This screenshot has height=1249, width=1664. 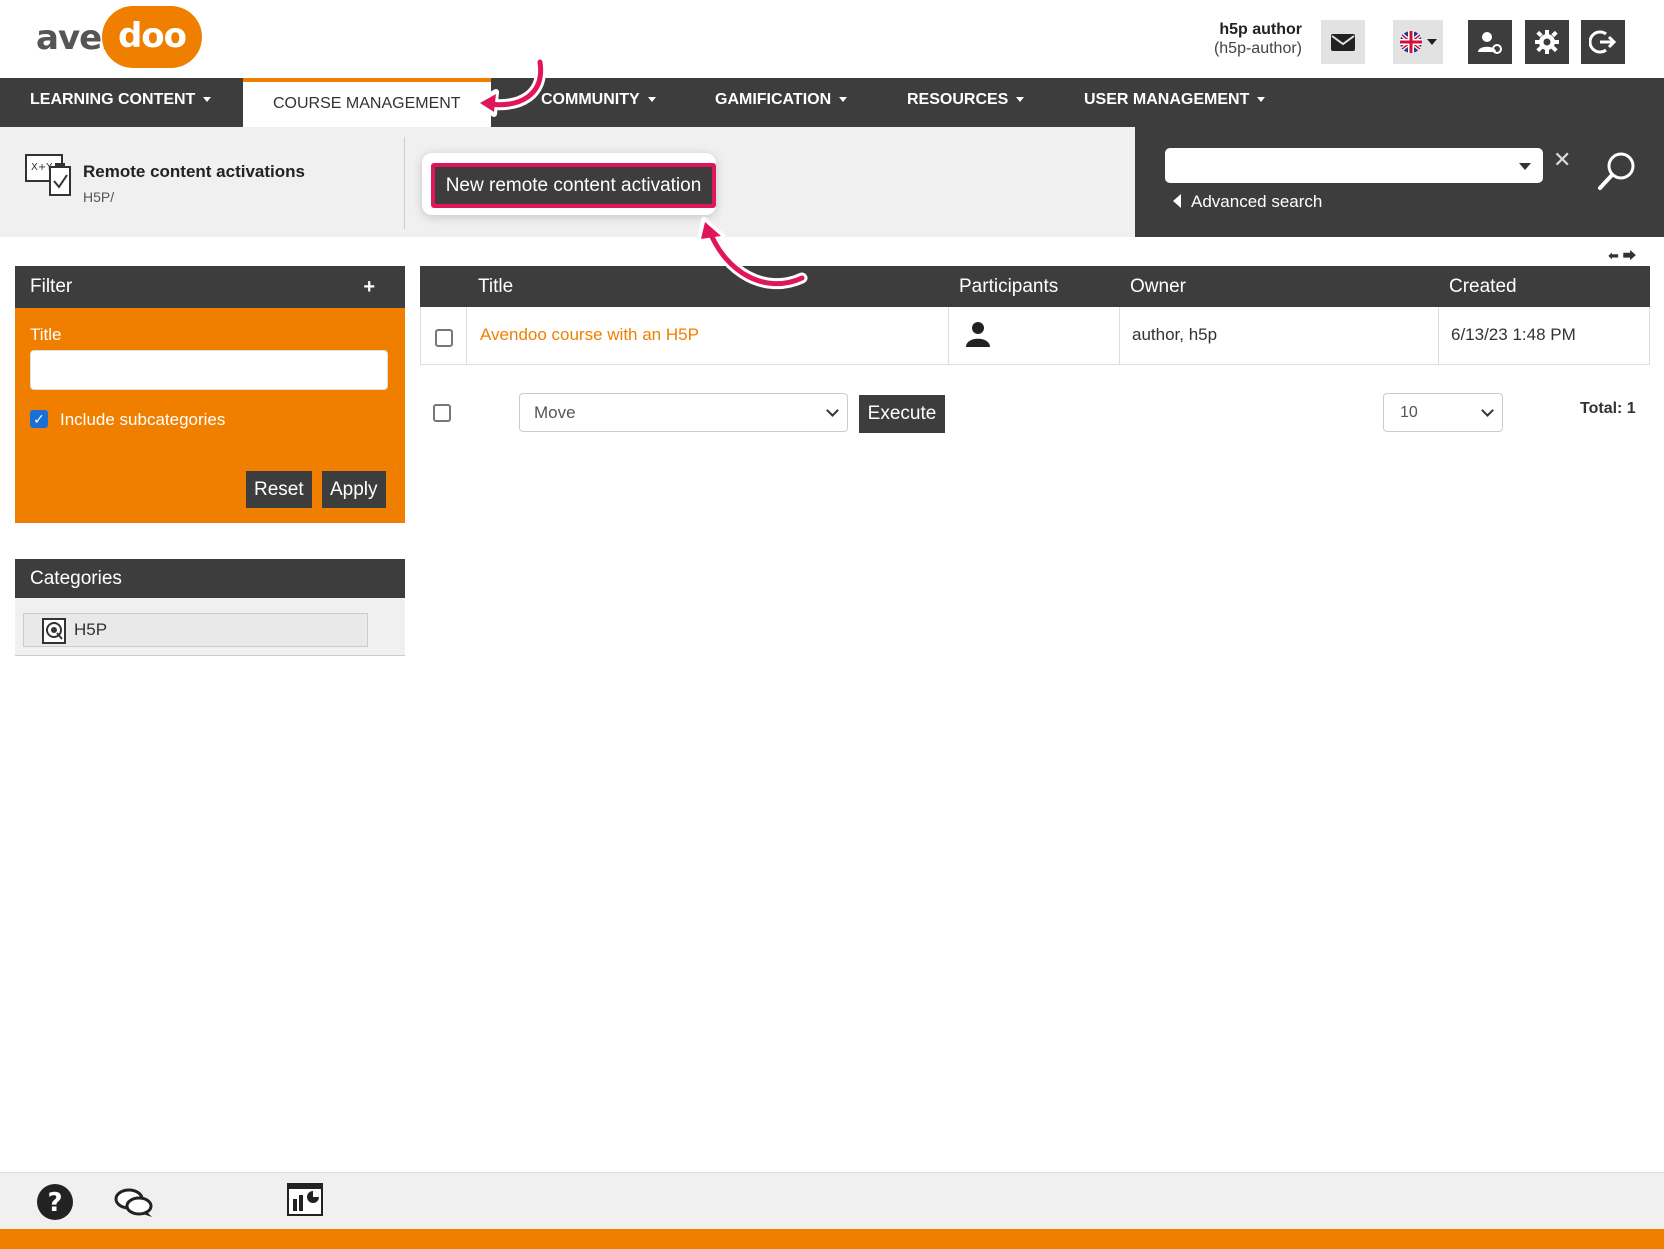 What do you see at coordinates (209, 370) in the screenshot?
I see `title-filter-input` at bounding box center [209, 370].